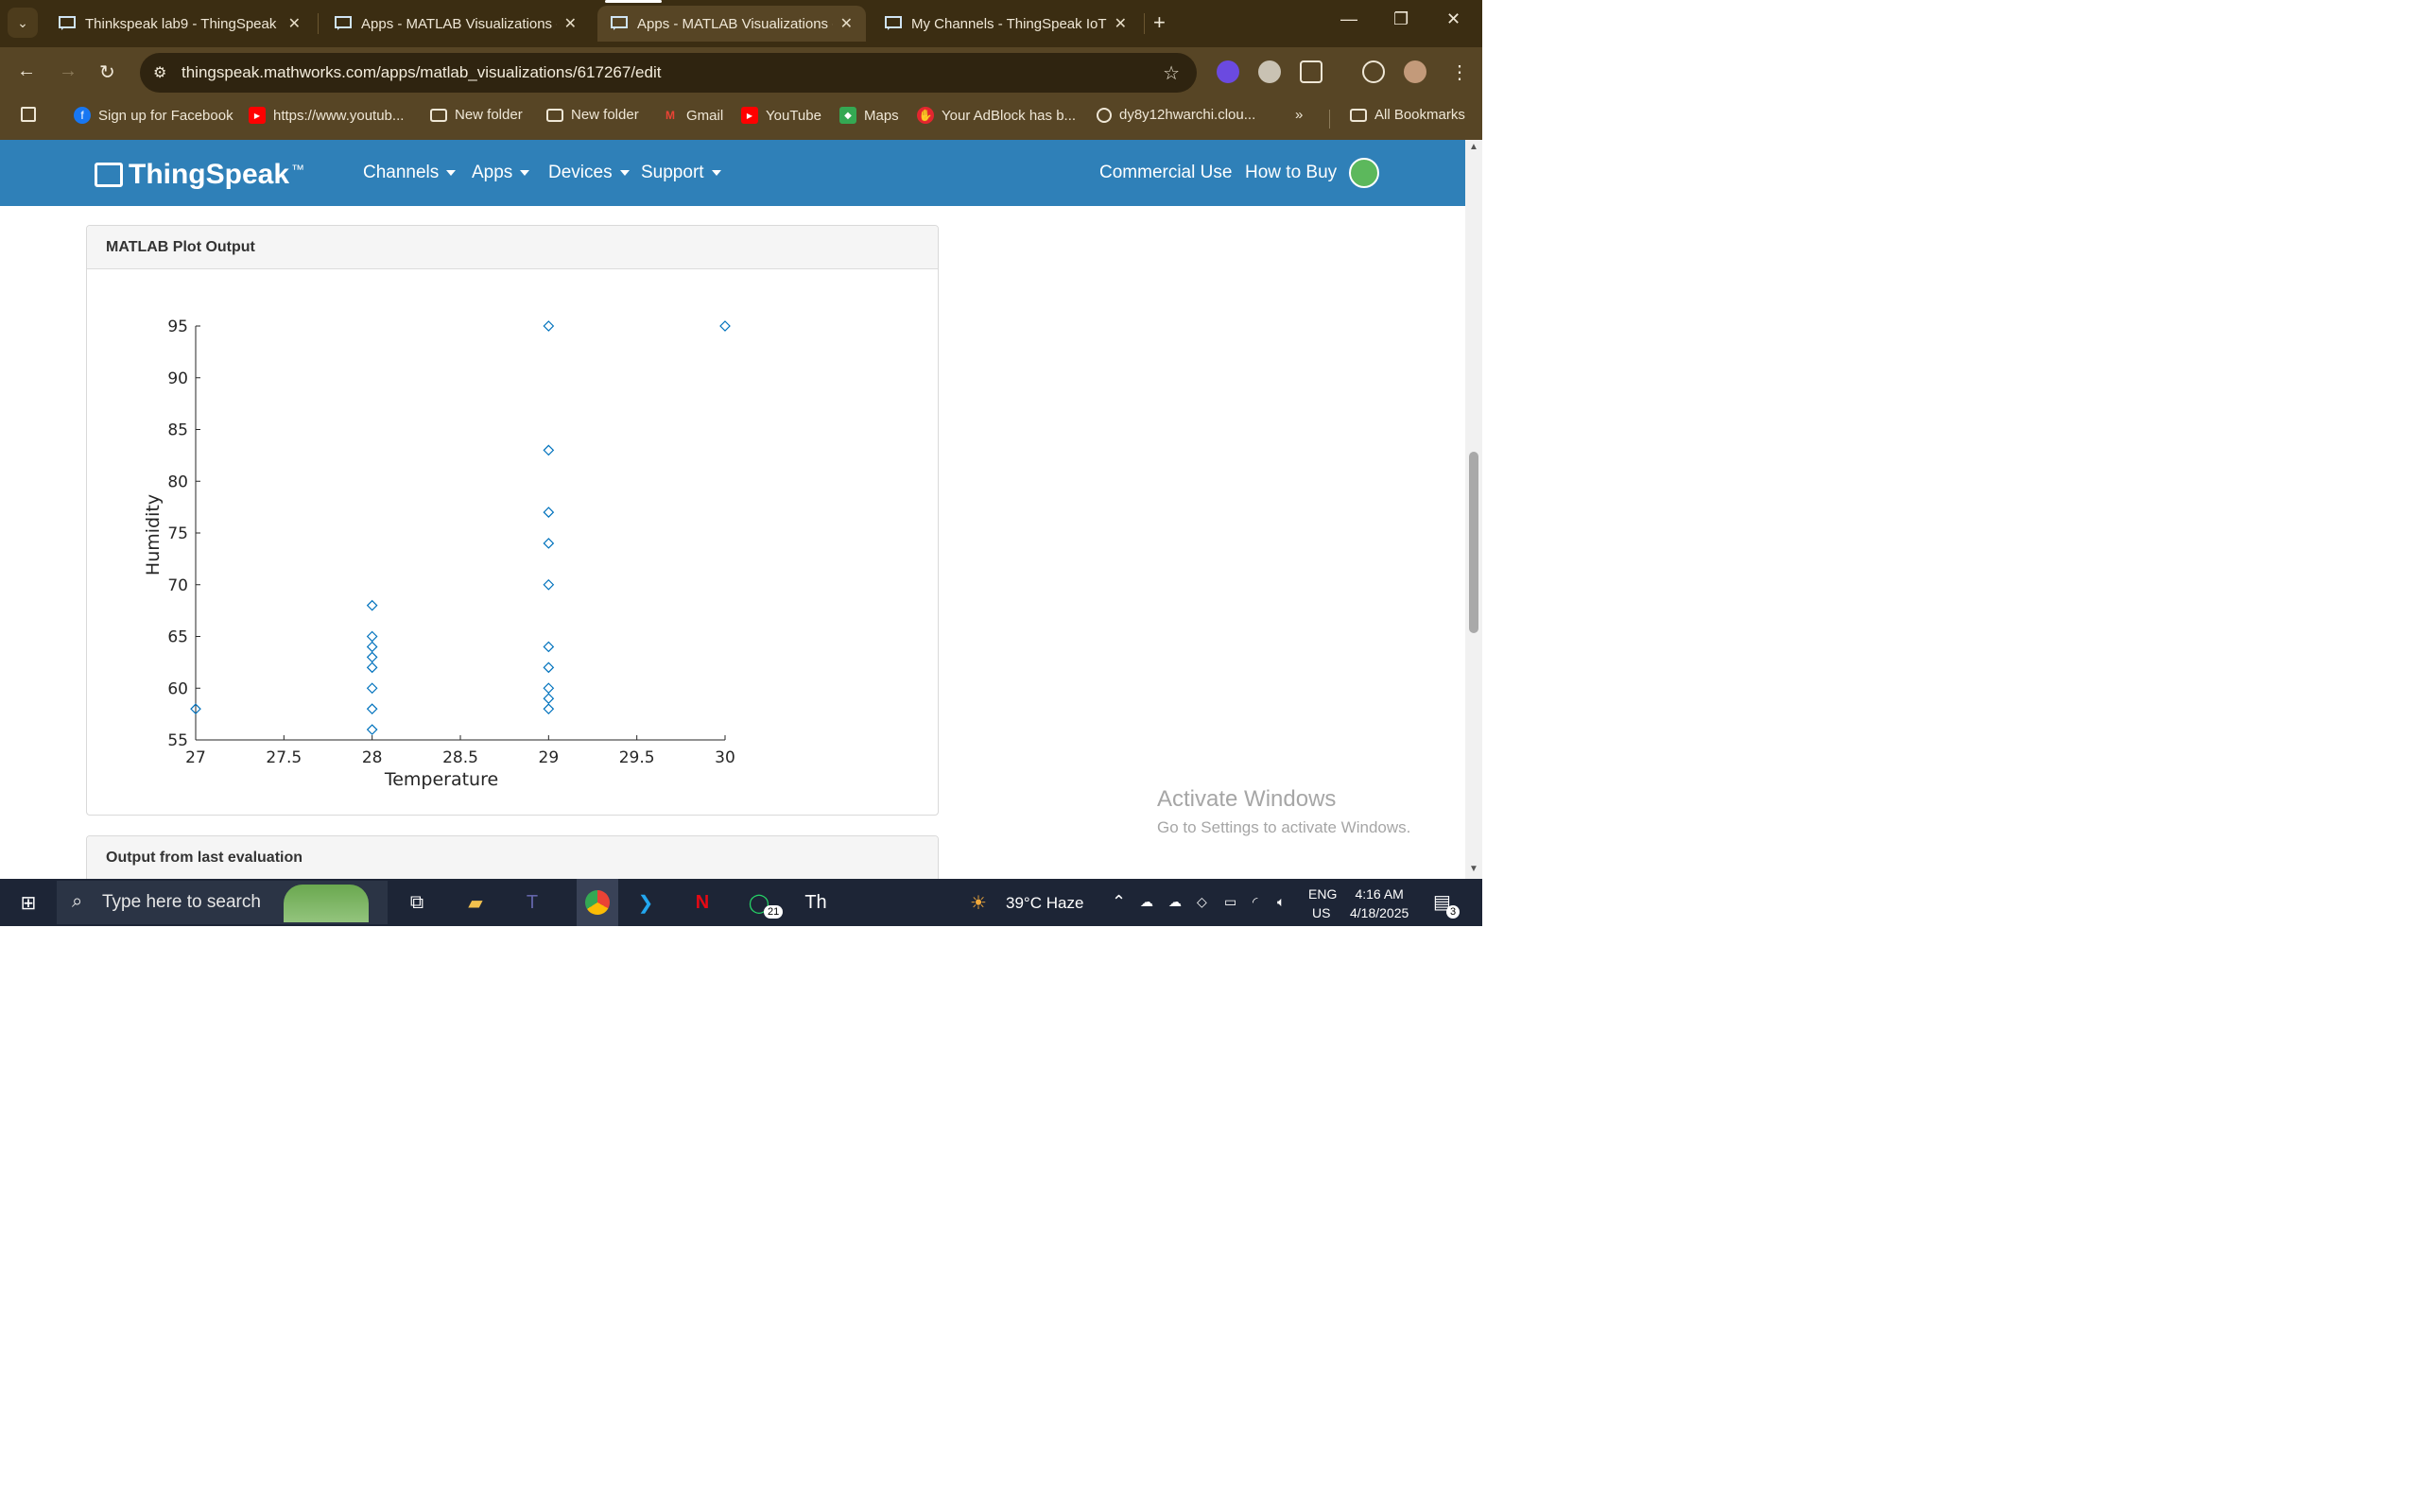 The height and width of the screenshot is (1512, 2420). Describe the element at coordinates (646, 902) in the screenshot. I see `vscode-icon: ❯` at that location.